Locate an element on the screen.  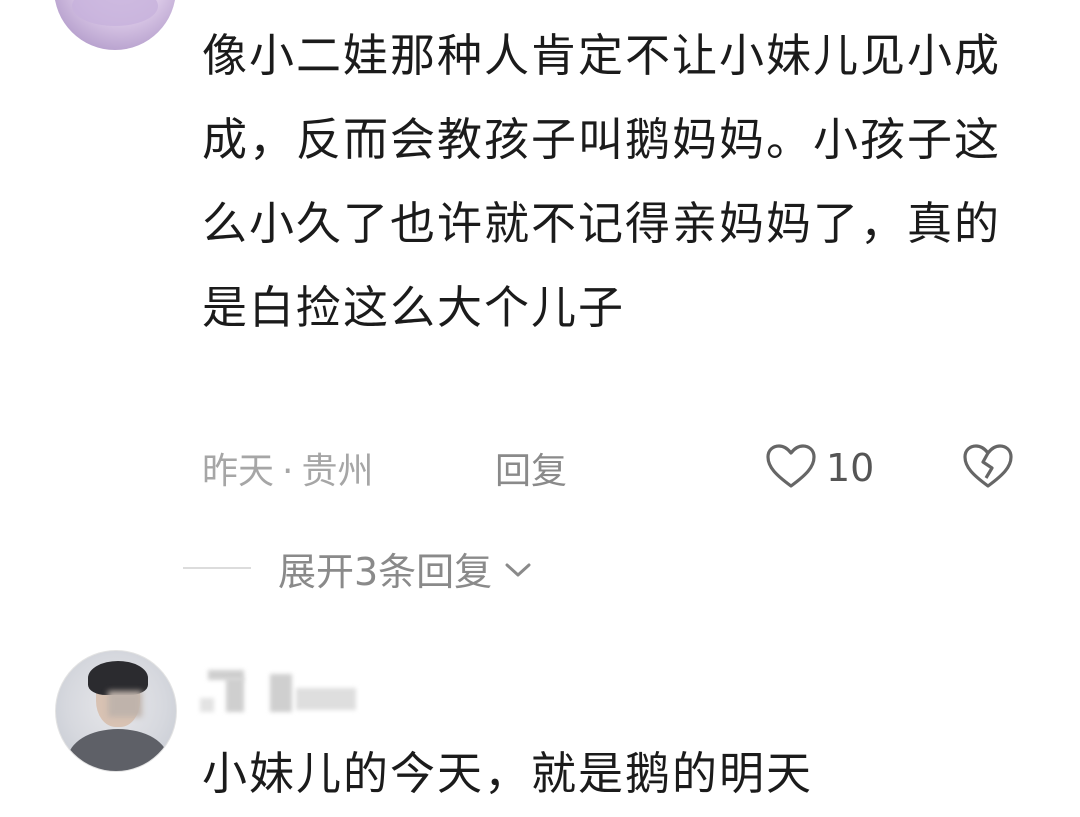
avatar-image-detail is located at coordinates (115, 13).